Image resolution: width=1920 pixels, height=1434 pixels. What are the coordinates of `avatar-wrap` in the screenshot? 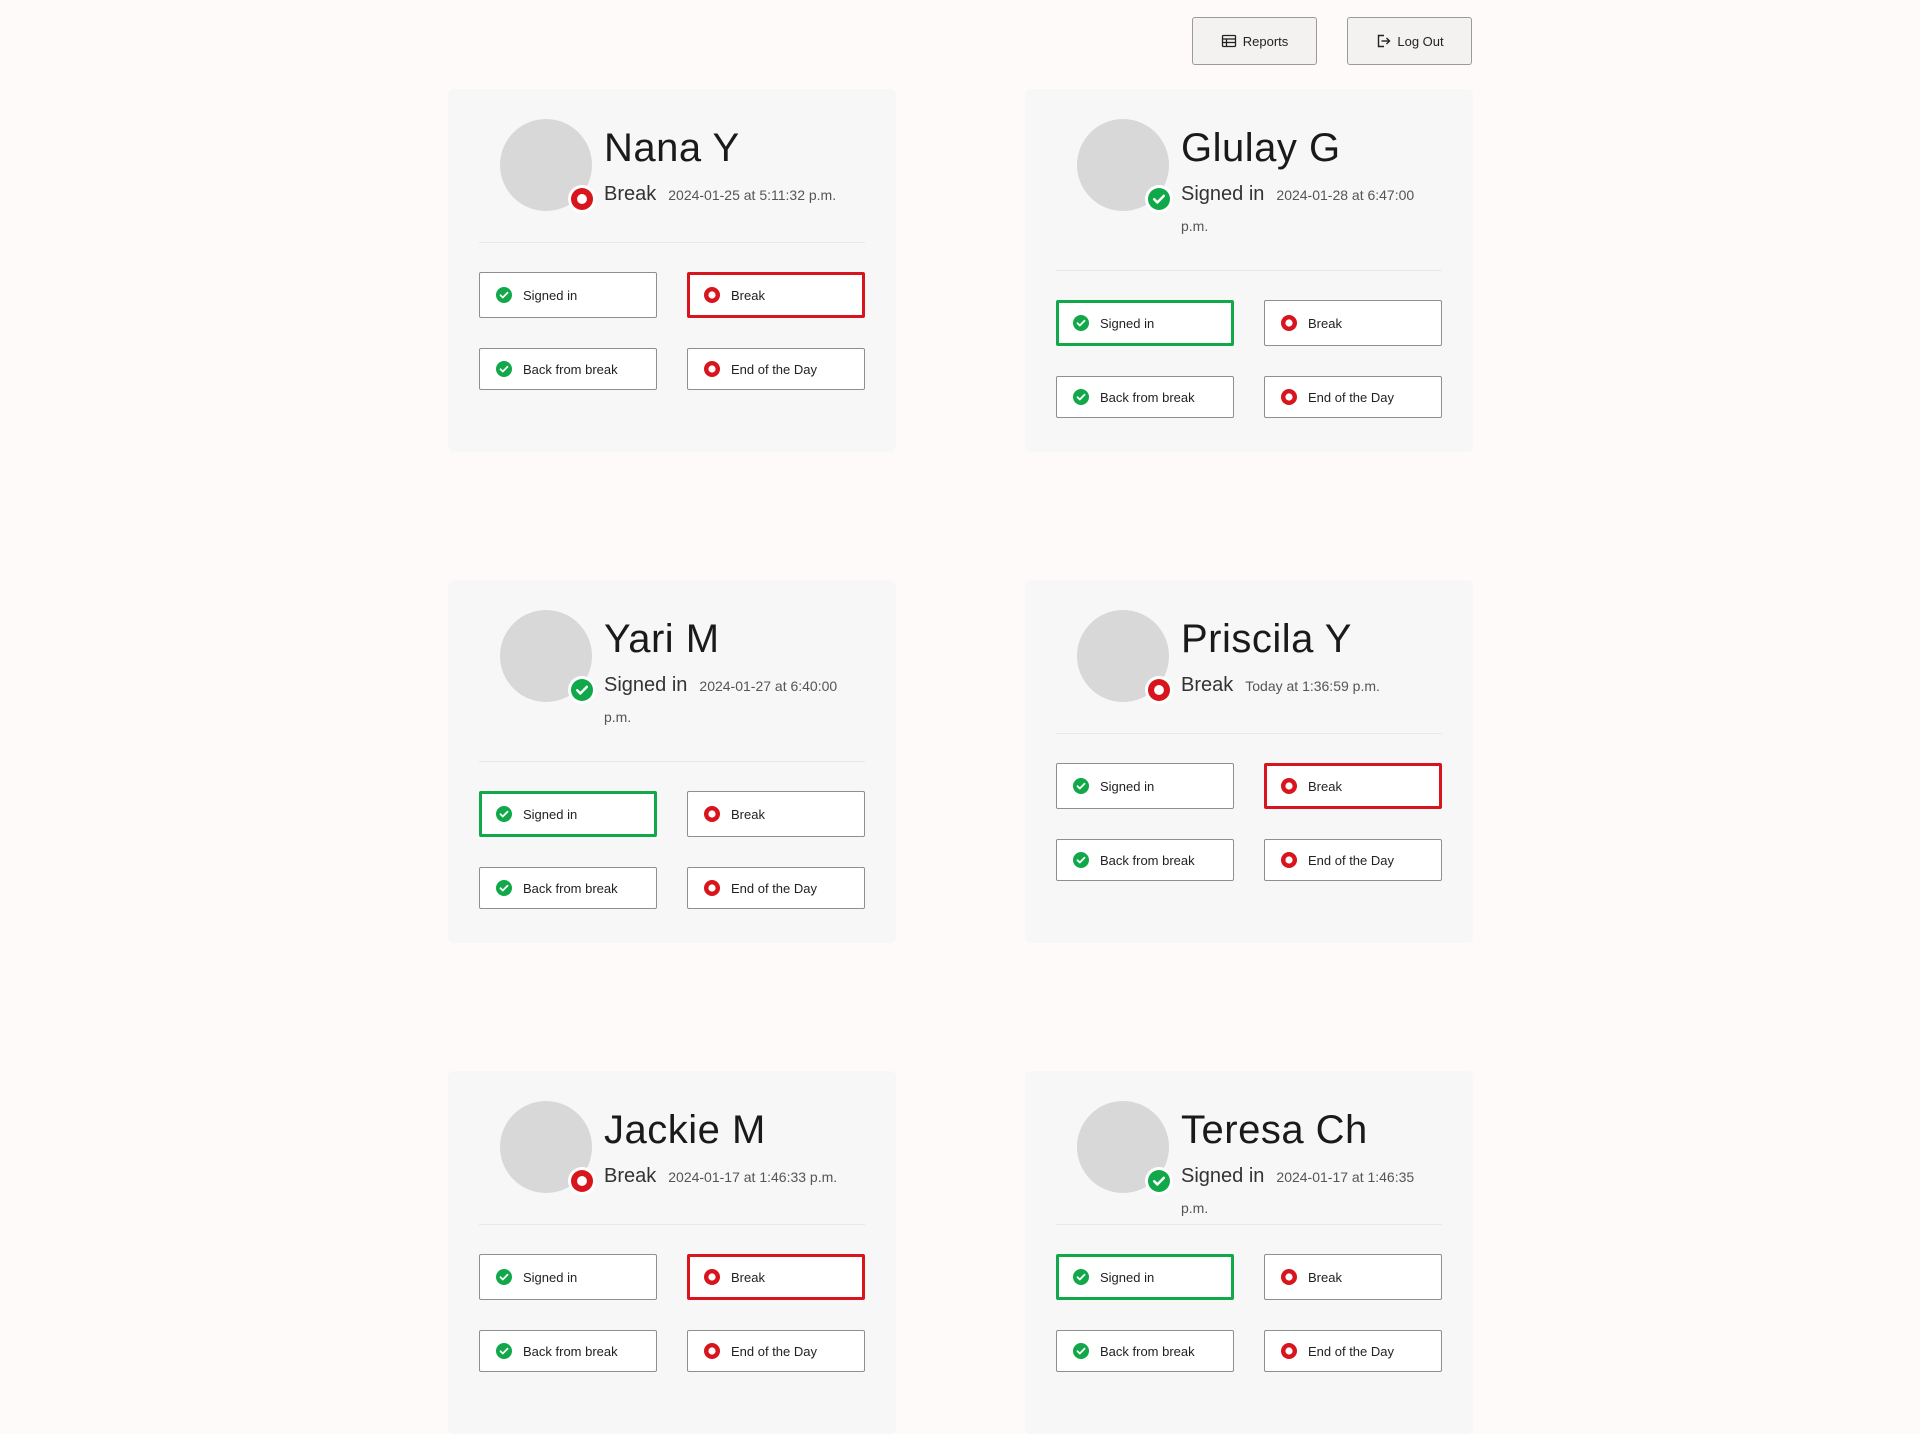 It's located at (1125, 657).